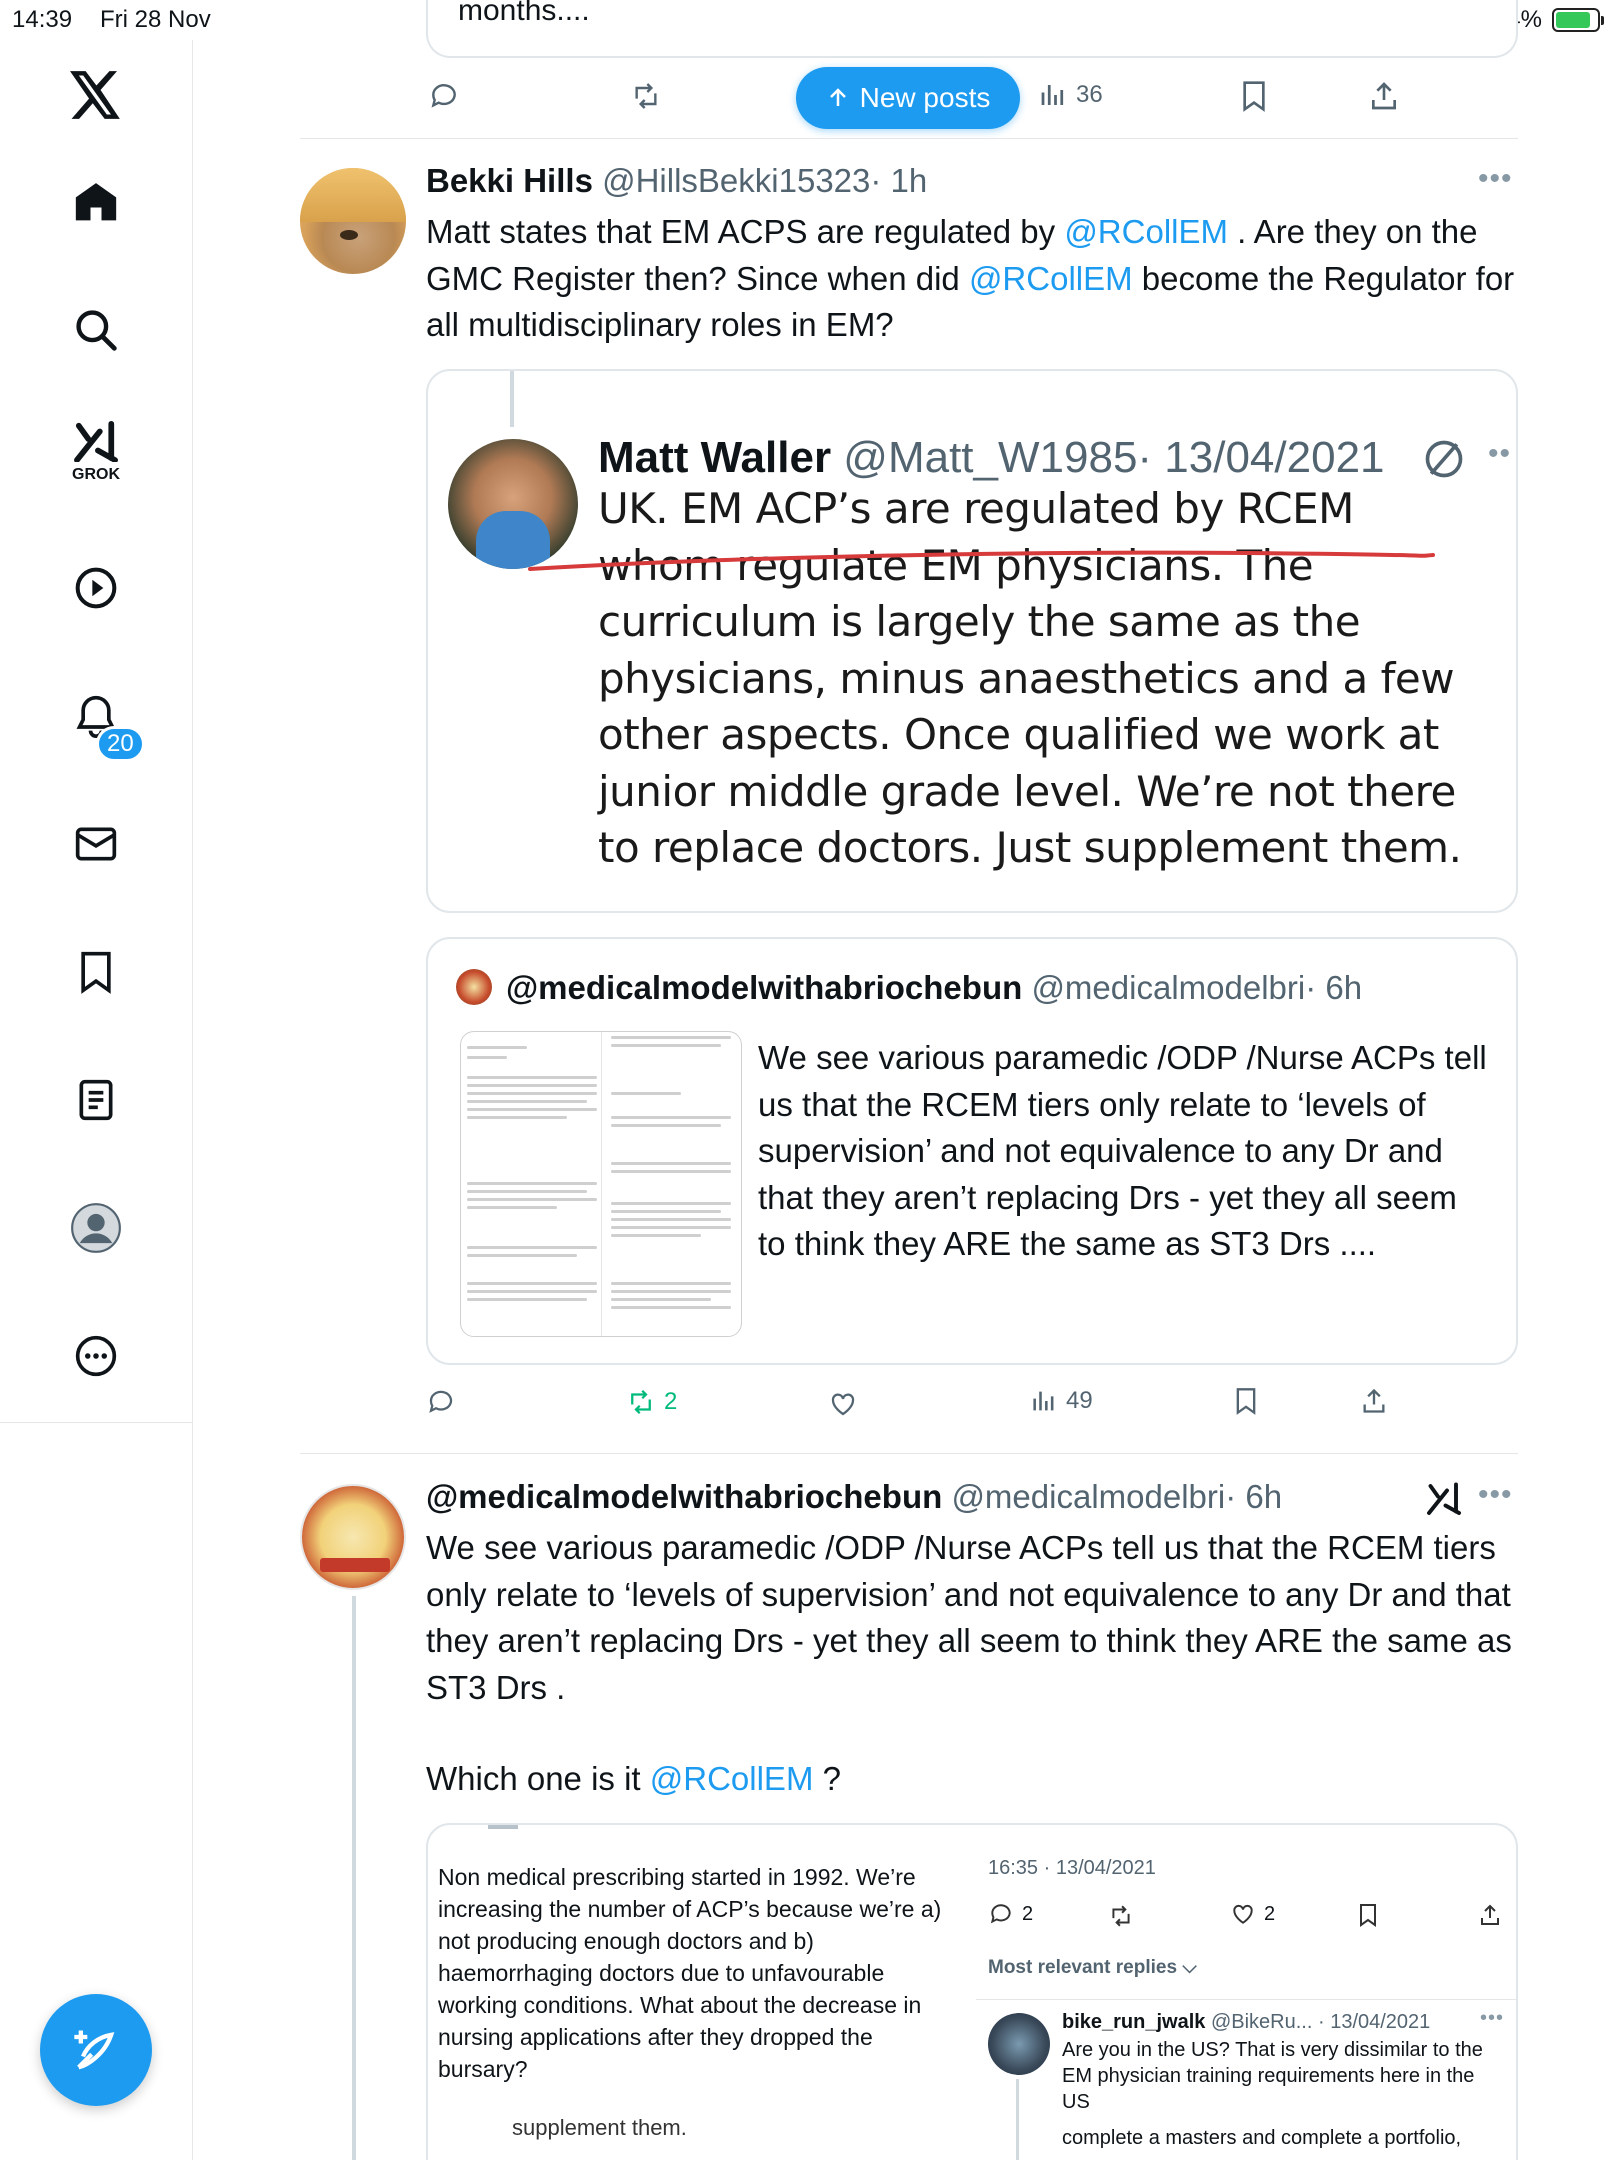 This screenshot has width=1620, height=2160. Describe the element at coordinates (651, 1402) in the screenshot. I see `tweet1-repost-button: 2` at that location.